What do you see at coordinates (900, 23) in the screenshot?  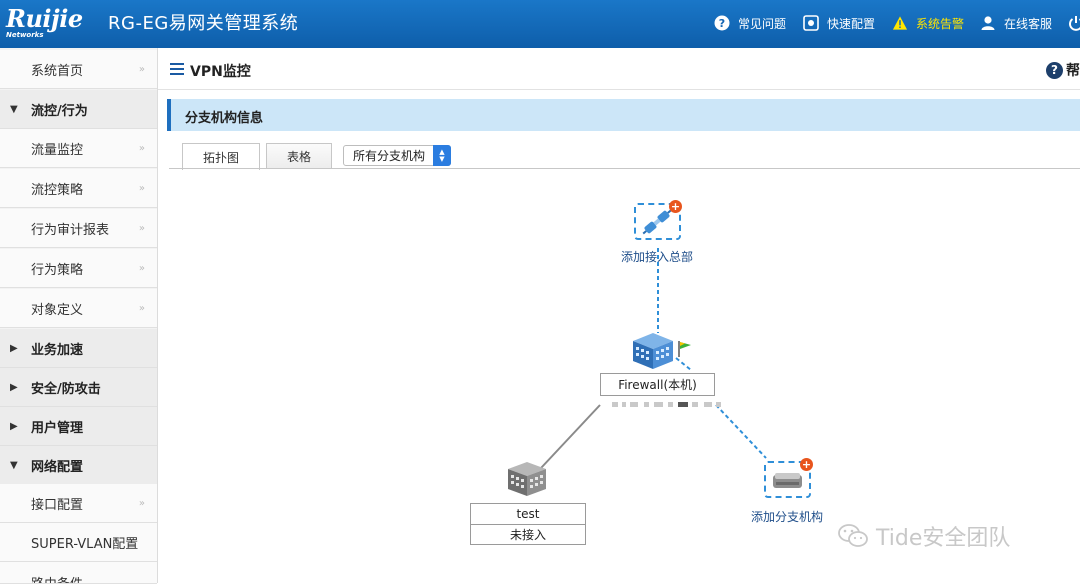 I see `warning-triangle-icon` at bounding box center [900, 23].